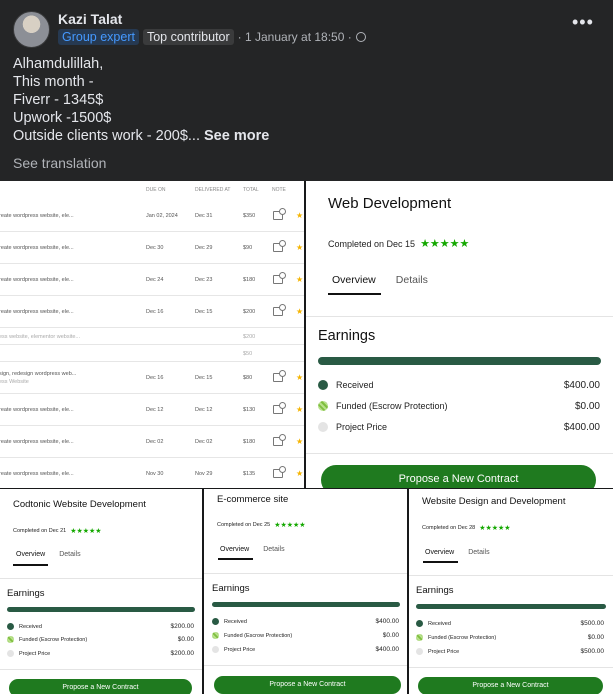 The image size is (613, 694). Describe the element at coordinates (592, 651) in the screenshot. I see `price-amount: $500.00` at that location.